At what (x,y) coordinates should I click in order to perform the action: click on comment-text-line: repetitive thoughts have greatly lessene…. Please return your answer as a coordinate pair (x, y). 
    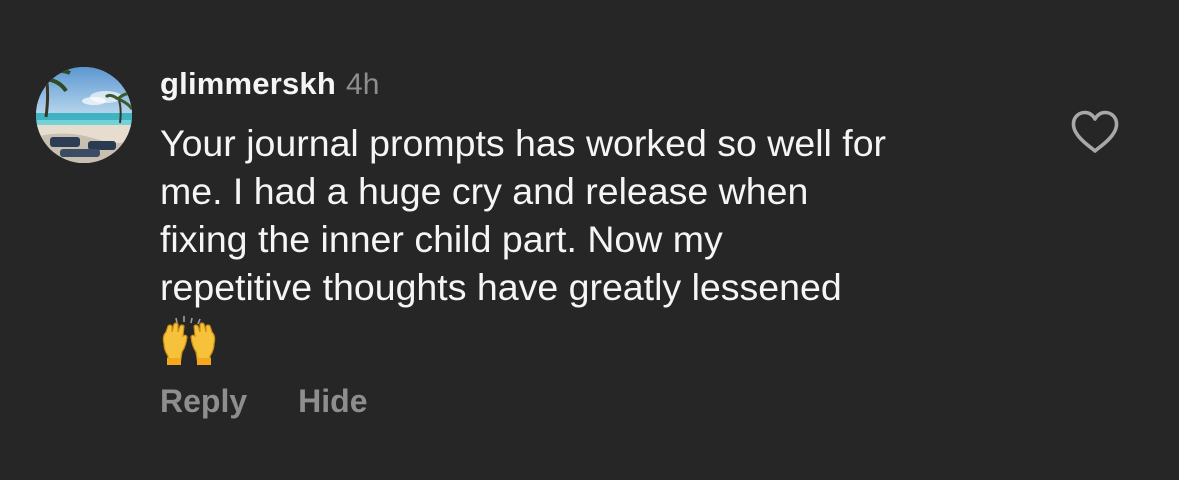
    Looking at the image, I should click on (501, 287).